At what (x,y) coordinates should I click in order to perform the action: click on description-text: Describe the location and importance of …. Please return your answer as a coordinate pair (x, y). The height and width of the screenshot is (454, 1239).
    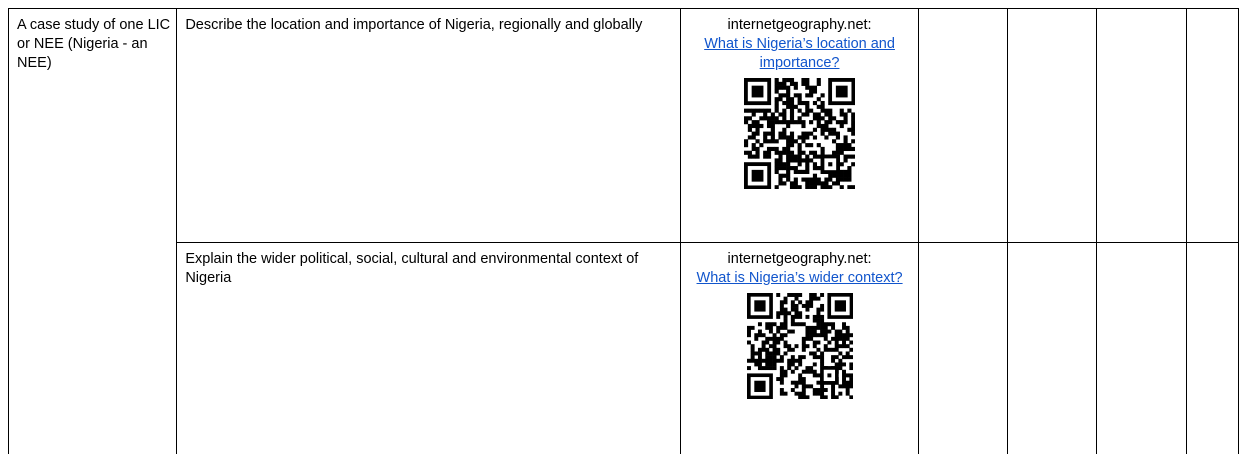
    Looking at the image, I should click on (414, 25).